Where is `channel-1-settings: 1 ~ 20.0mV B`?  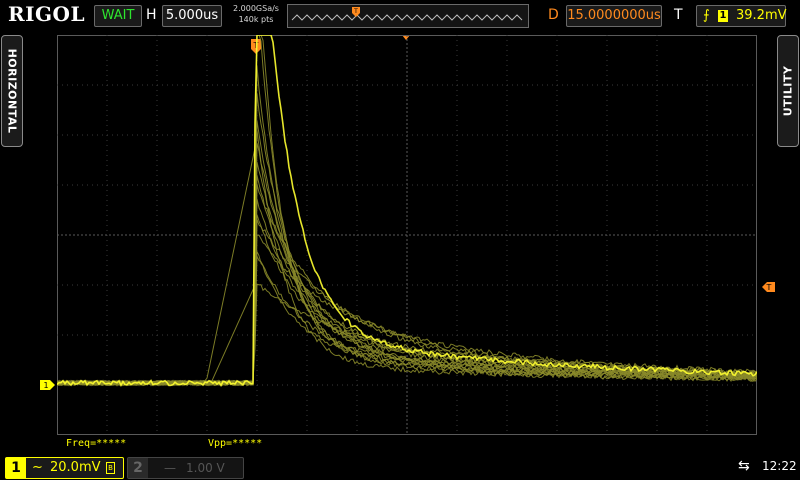 channel-1-settings: 1 ~ 20.0mV B is located at coordinates (64, 468).